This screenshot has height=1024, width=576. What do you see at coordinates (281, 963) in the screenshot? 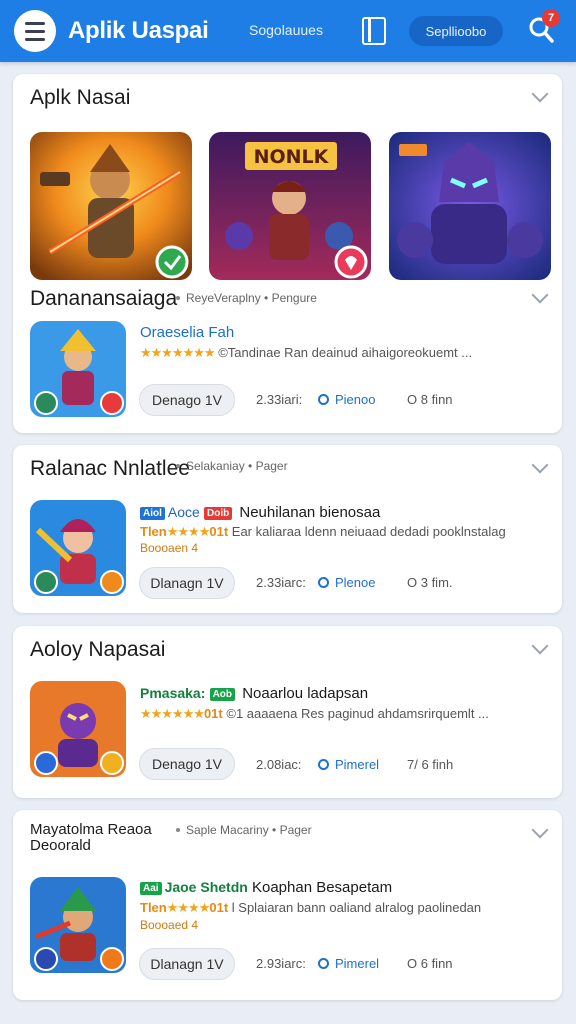
I see `download-count: 2.93iarc:` at bounding box center [281, 963].